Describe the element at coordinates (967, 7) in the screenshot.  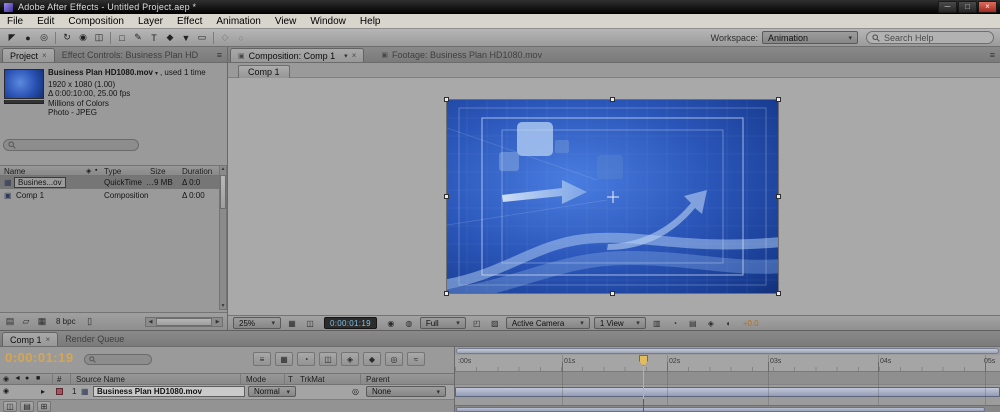
I see `maximize-button: □` at that location.